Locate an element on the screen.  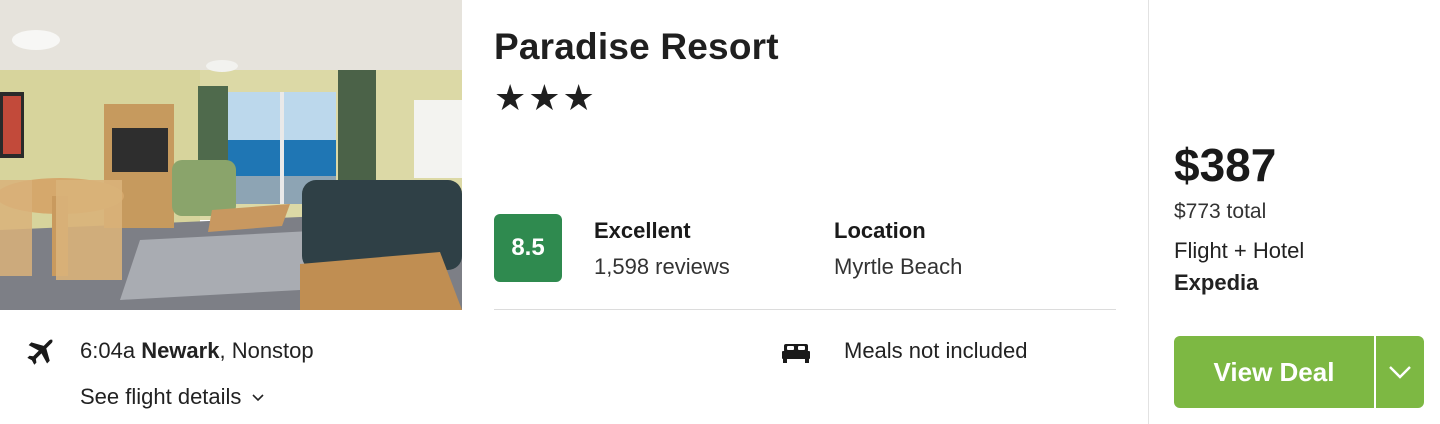
airplane-icon is located at coordinates (40, 352).